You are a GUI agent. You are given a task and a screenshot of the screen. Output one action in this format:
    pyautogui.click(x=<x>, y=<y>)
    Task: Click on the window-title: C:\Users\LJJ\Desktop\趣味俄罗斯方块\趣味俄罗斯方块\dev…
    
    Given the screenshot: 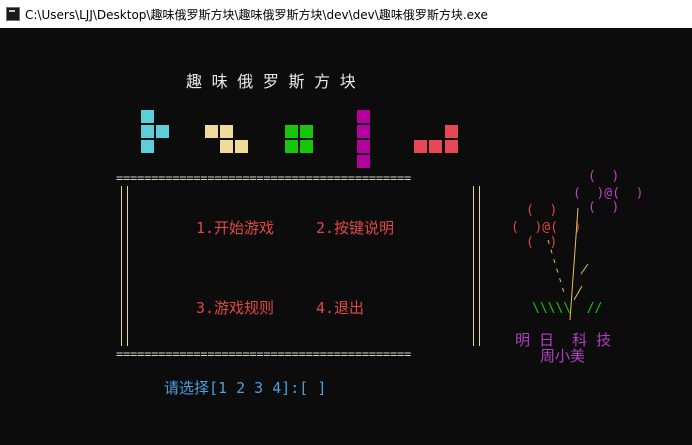 What is the action you would take?
    pyautogui.click(x=256, y=14)
    